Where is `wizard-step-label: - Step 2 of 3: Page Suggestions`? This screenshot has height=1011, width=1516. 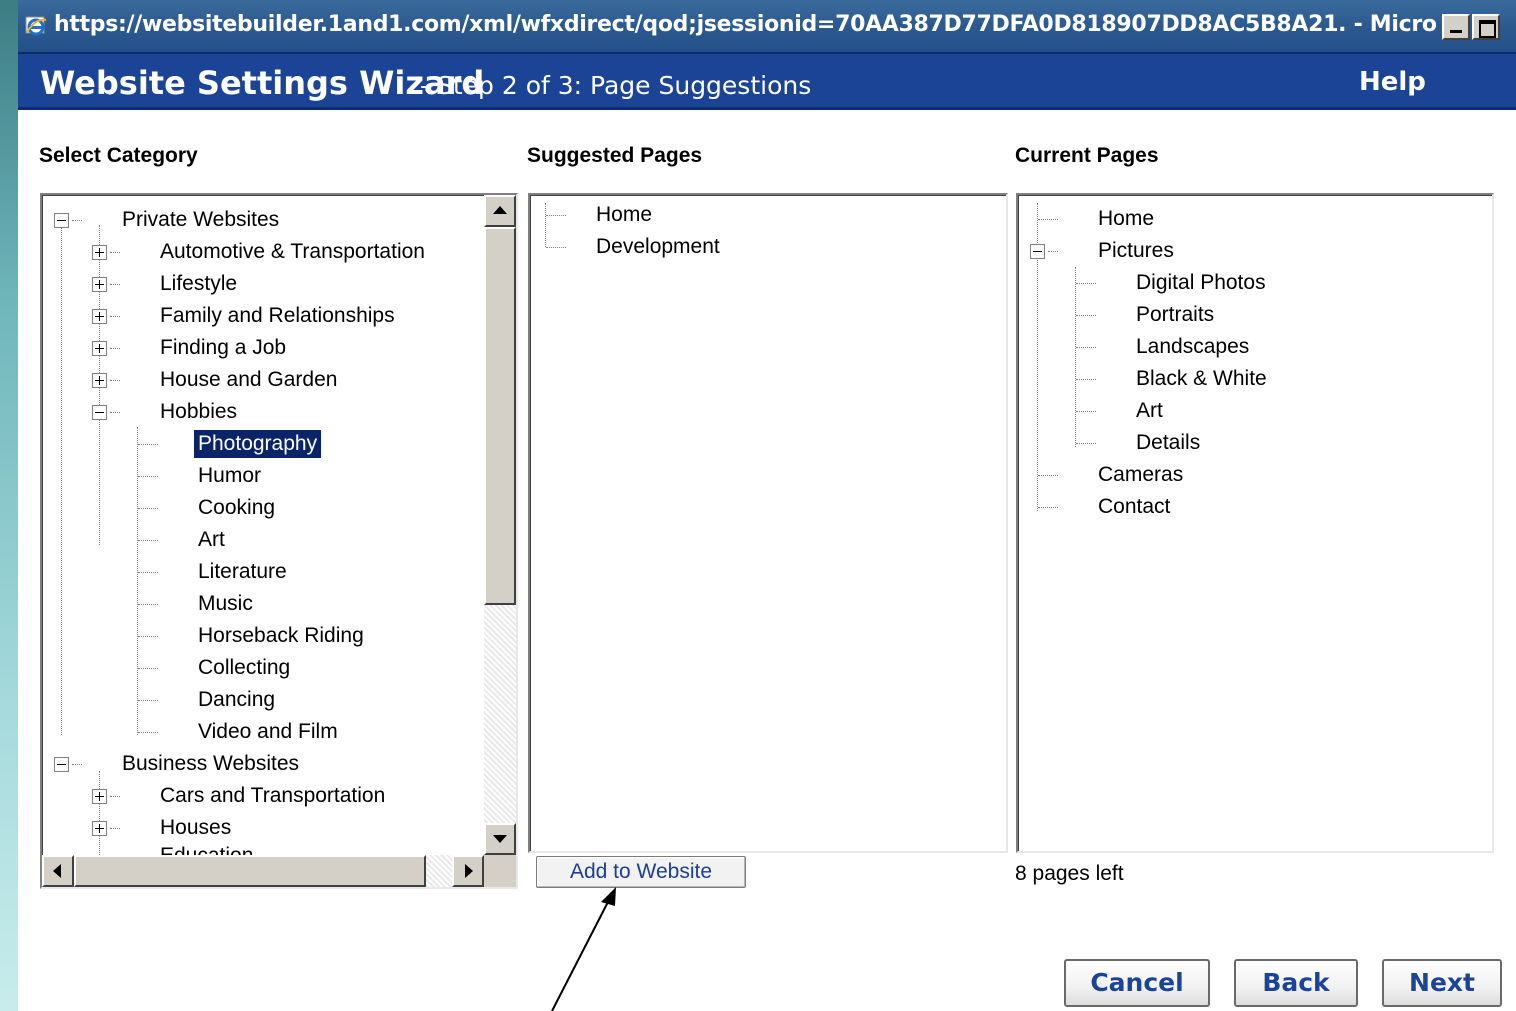
wizard-step-label: - Step 2 of 3: Page Suggestions is located at coordinates (616, 85).